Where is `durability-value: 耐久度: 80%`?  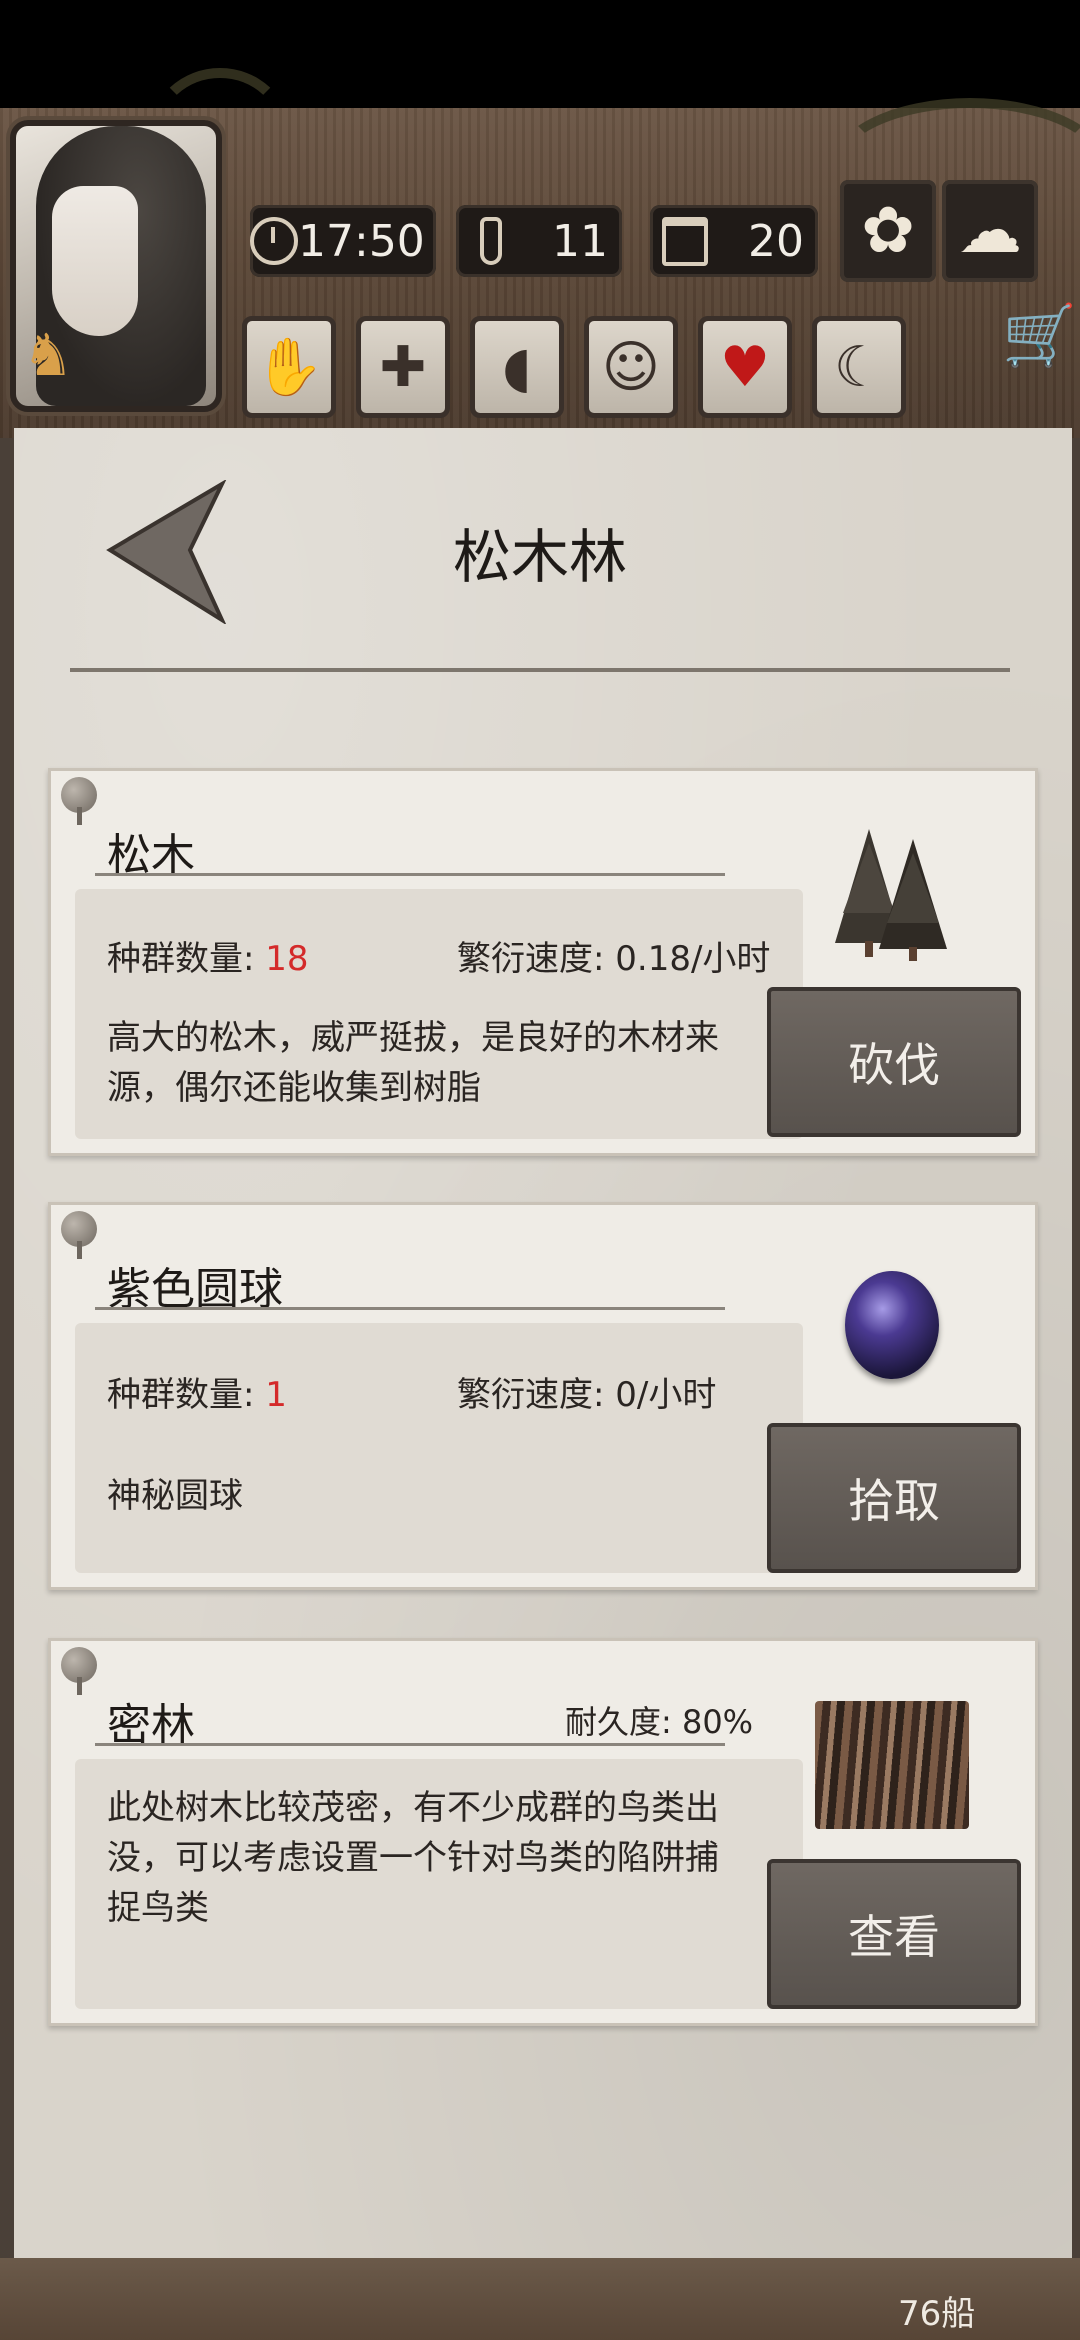 durability-value: 耐久度: 80% is located at coordinates (659, 1722).